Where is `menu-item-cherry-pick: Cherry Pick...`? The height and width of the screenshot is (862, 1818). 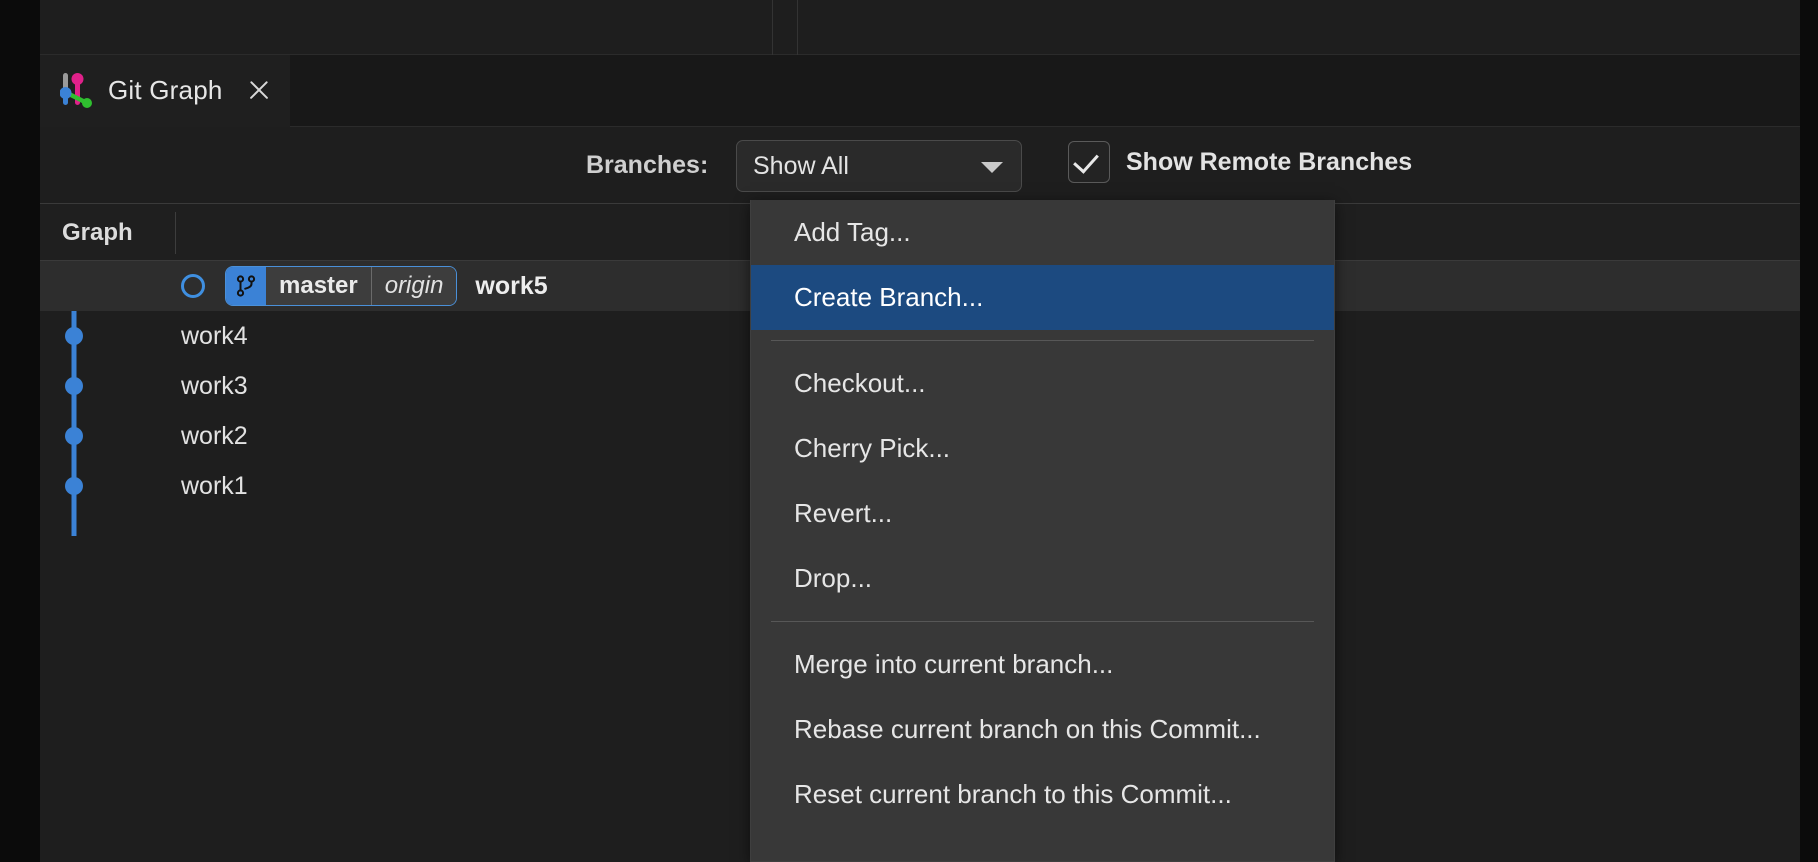
menu-item-cherry-pick: Cherry Pick... is located at coordinates (1042, 448).